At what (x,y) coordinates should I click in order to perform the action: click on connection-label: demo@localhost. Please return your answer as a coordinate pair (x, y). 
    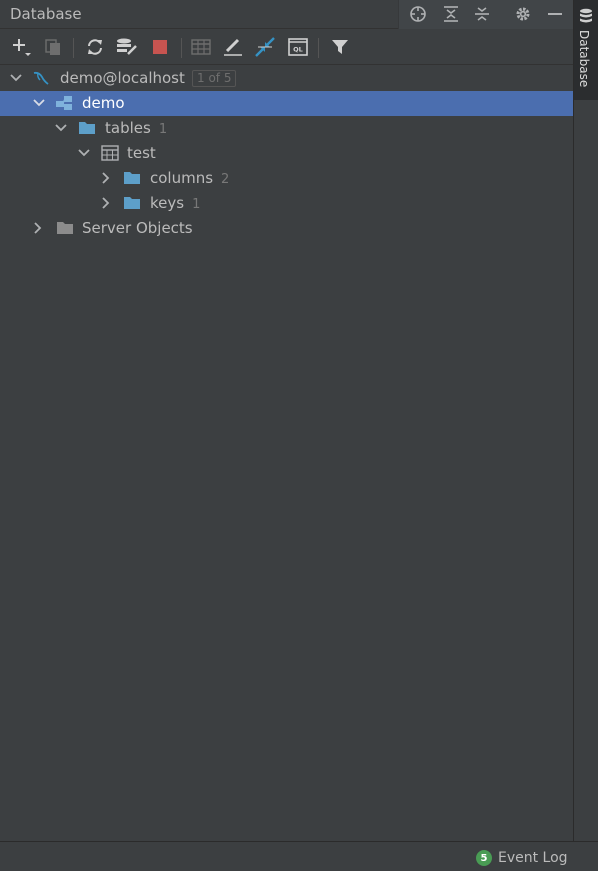
    Looking at the image, I should click on (122, 78).